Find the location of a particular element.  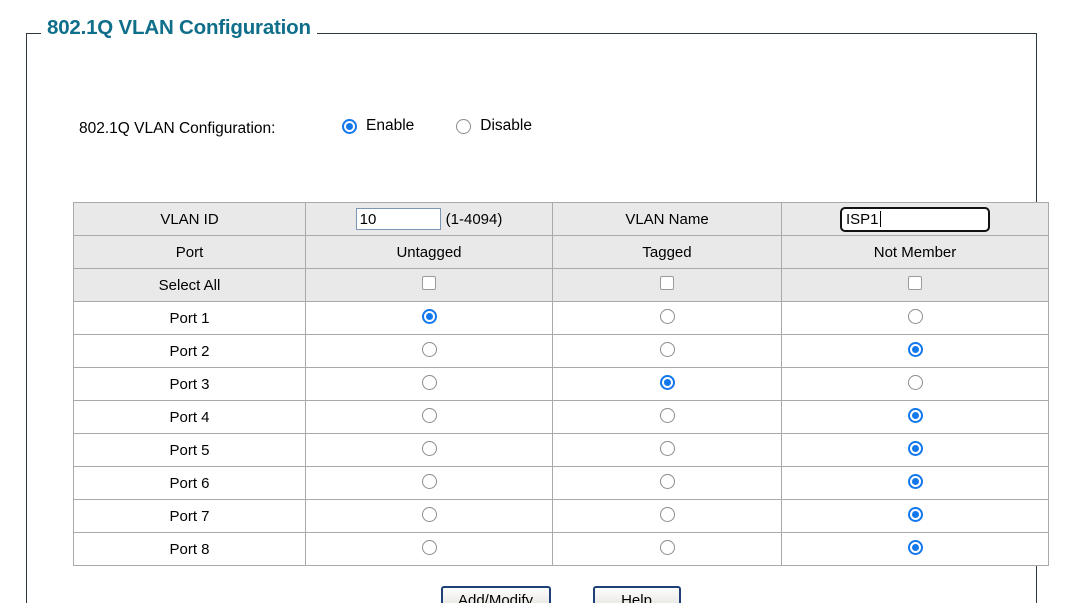

port-1-tagged-cell is located at coordinates (667, 318).